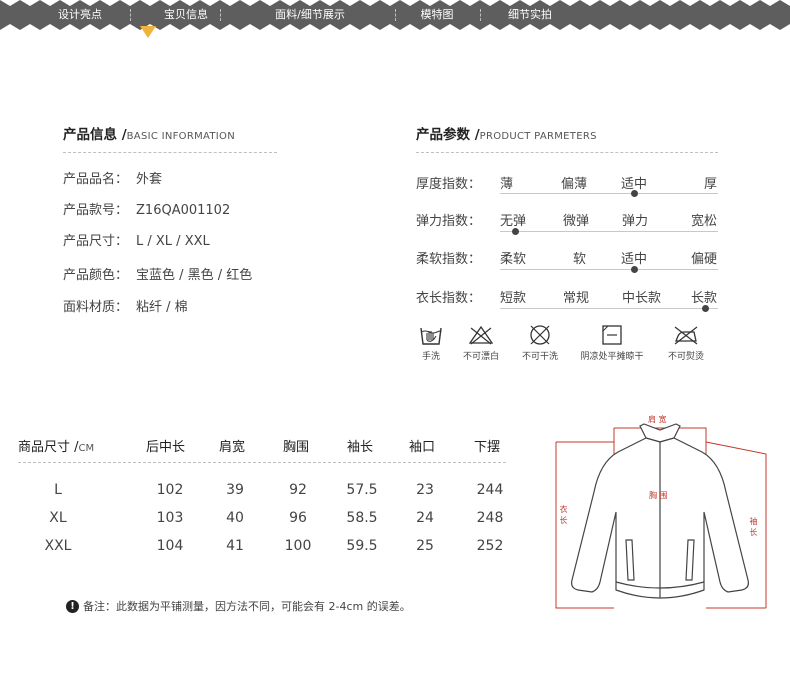  Describe the element at coordinates (711, 184) in the screenshot. I see `param-option: 厚` at that location.